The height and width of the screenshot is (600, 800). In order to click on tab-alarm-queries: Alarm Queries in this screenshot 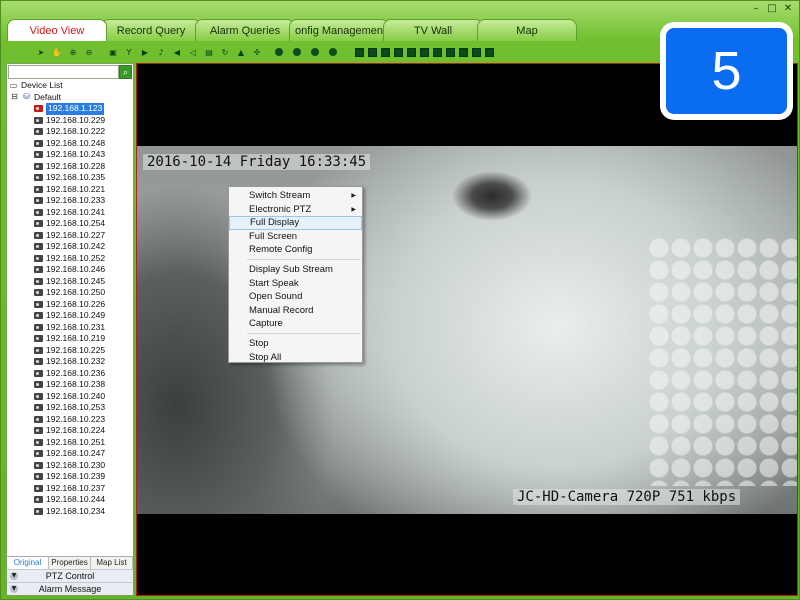, I will do `click(245, 30)`.